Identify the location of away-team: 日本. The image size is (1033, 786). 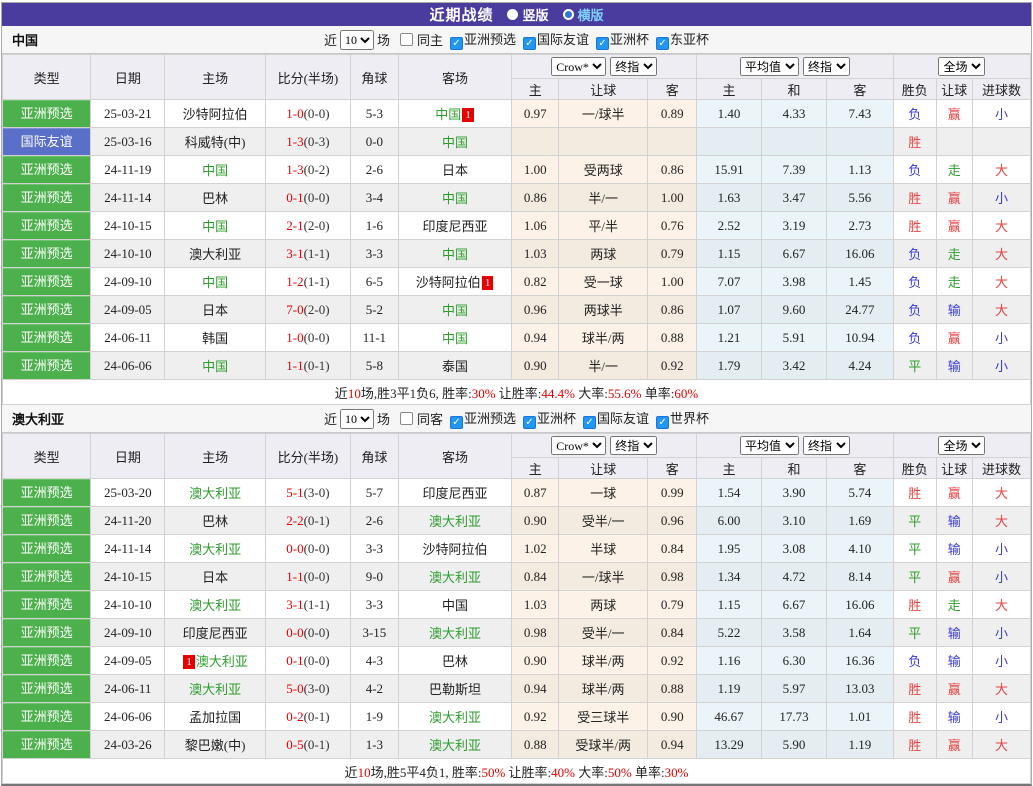
(455, 169).